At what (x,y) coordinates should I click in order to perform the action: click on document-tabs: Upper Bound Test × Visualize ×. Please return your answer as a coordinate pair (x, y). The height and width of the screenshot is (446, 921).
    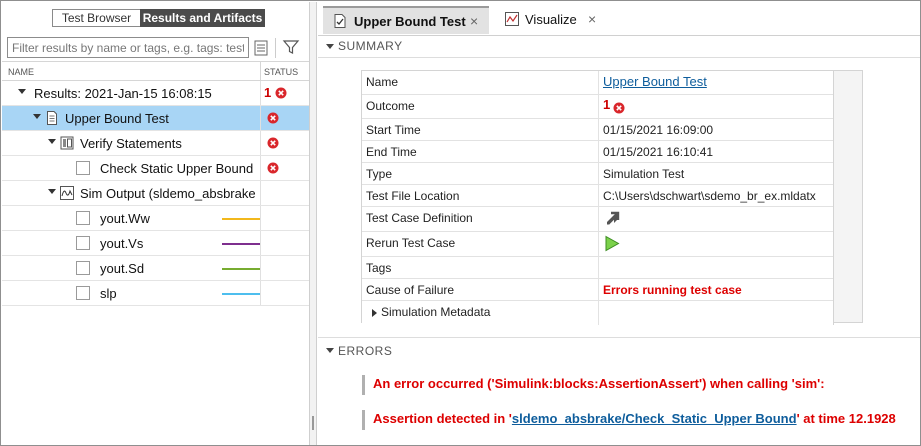
    Looking at the image, I should click on (619, 19).